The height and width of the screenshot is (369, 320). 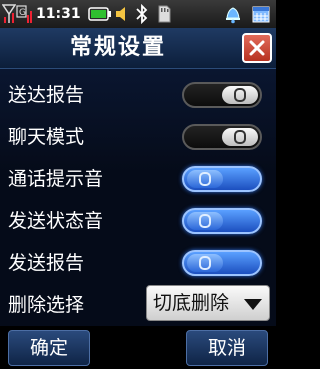 I want to click on cancel-button: 取消, so click(x=227, y=348).